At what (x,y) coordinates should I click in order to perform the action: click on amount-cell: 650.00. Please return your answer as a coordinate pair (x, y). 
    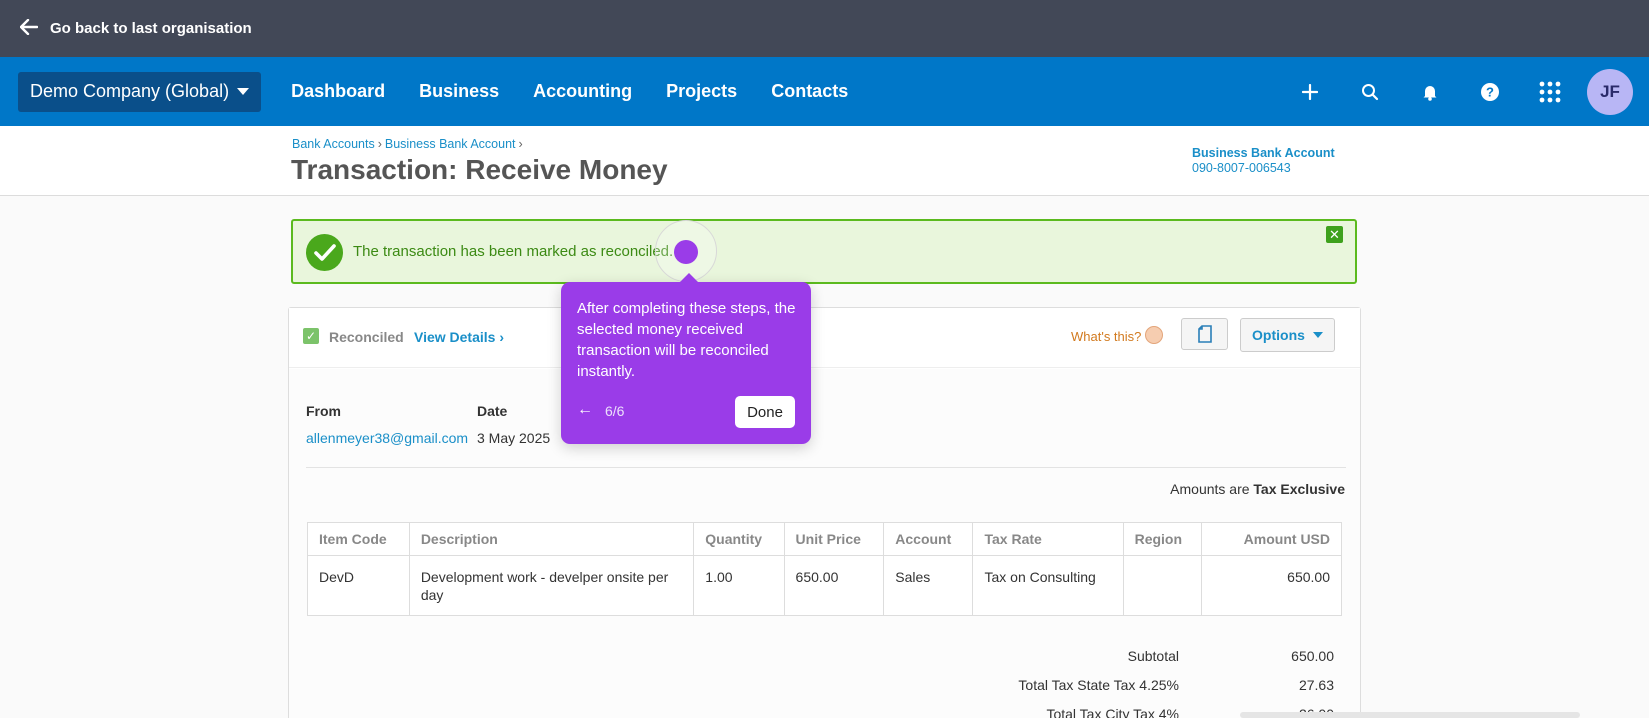
    Looking at the image, I should click on (1271, 585).